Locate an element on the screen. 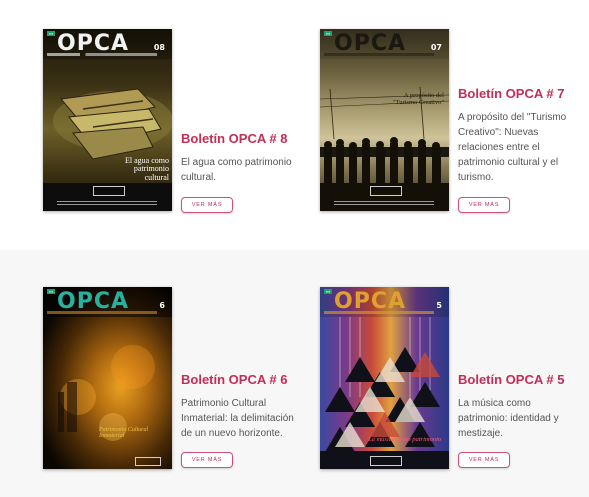 This screenshot has height=497, width=589. bulletin-cover-5: ▪▪▪ OPCA 5 La música como patrimonio is located at coordinates (384, 378).